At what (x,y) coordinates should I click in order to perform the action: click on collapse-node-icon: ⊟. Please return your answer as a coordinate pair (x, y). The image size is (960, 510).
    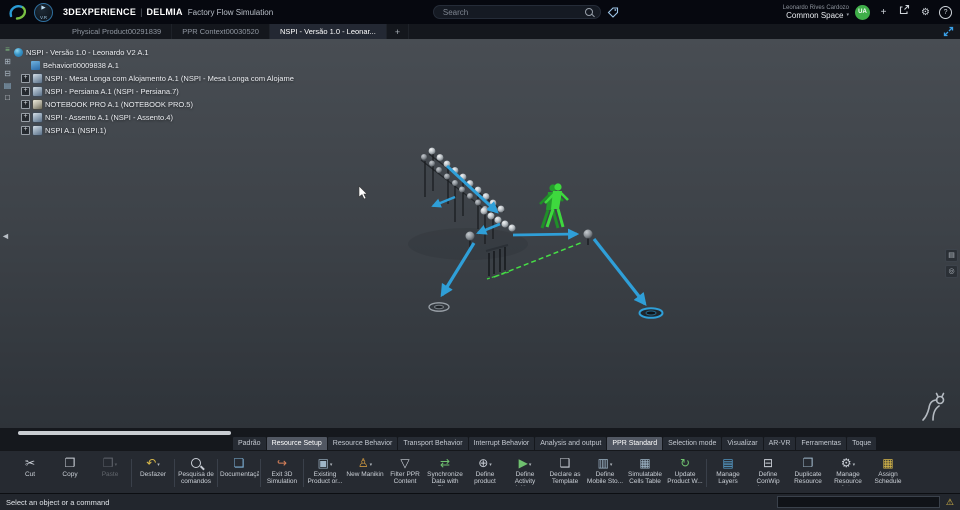
    Looking at the image, I should click on (7, 73).